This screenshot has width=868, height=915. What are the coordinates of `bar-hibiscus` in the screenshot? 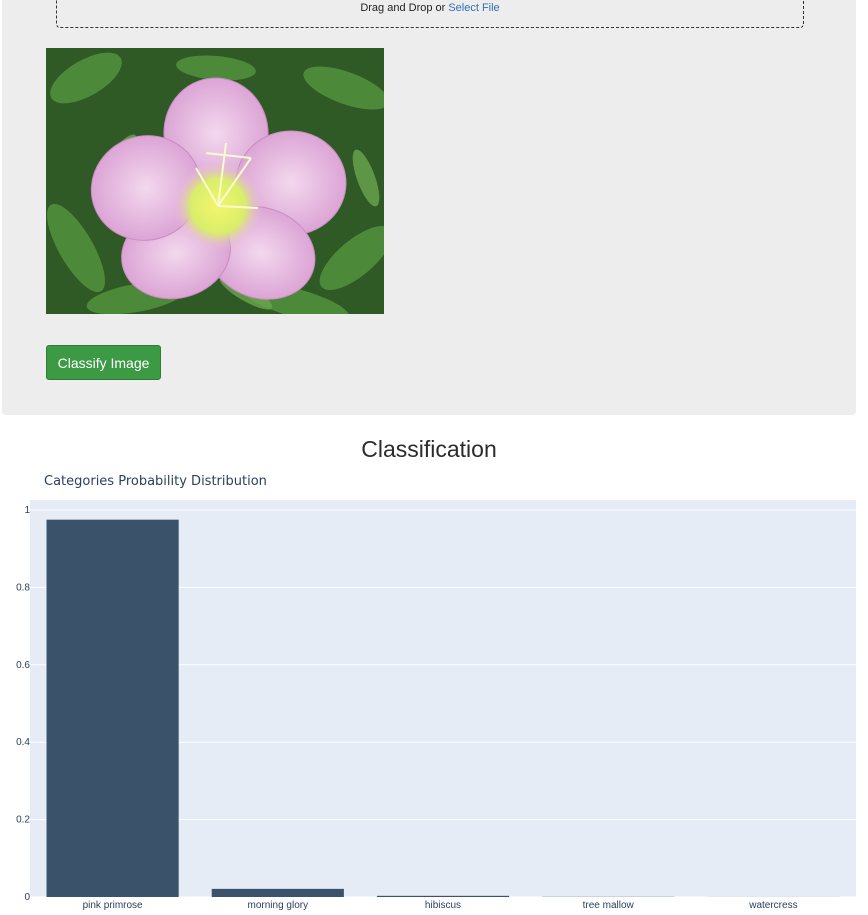 It's located at (443, 896).